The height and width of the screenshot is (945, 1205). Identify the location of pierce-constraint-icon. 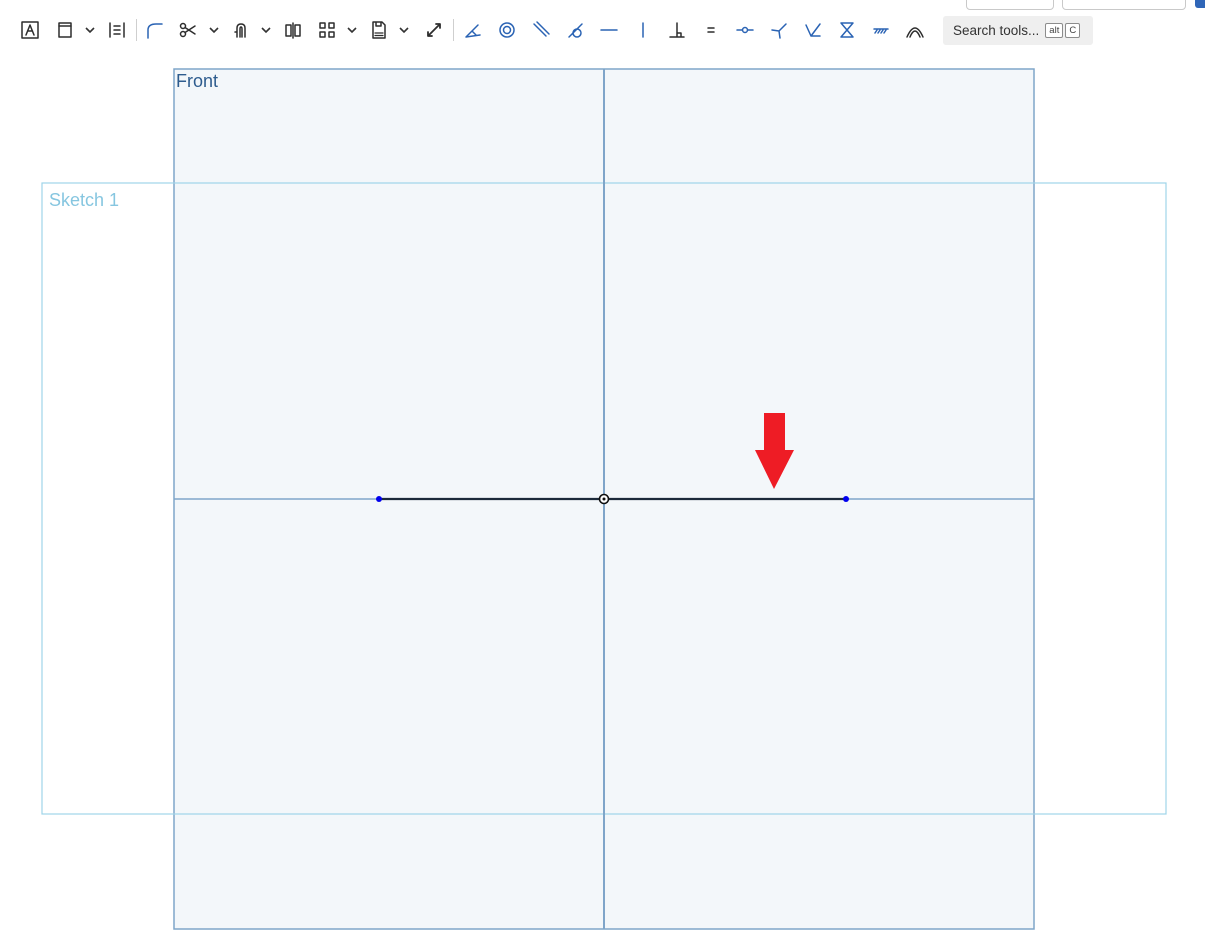
(813, 30).